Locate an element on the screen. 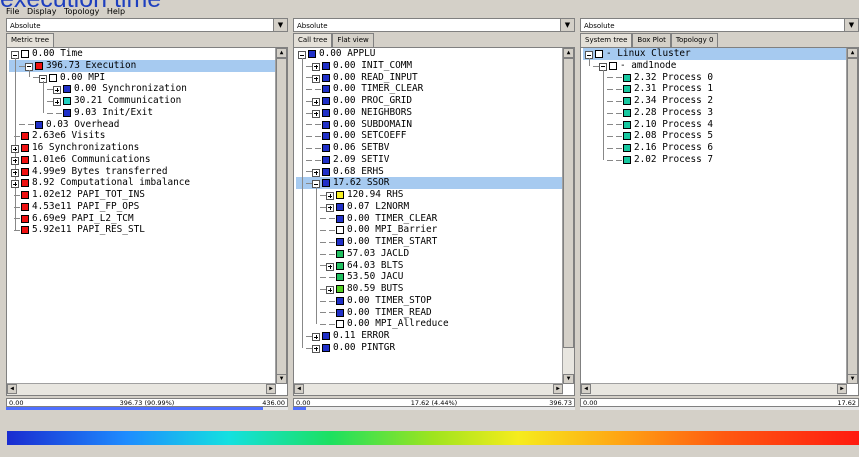 The image size is (859, 457). metric-tree-node: 2.63e6 Visits is located at coordinates (142, 136).